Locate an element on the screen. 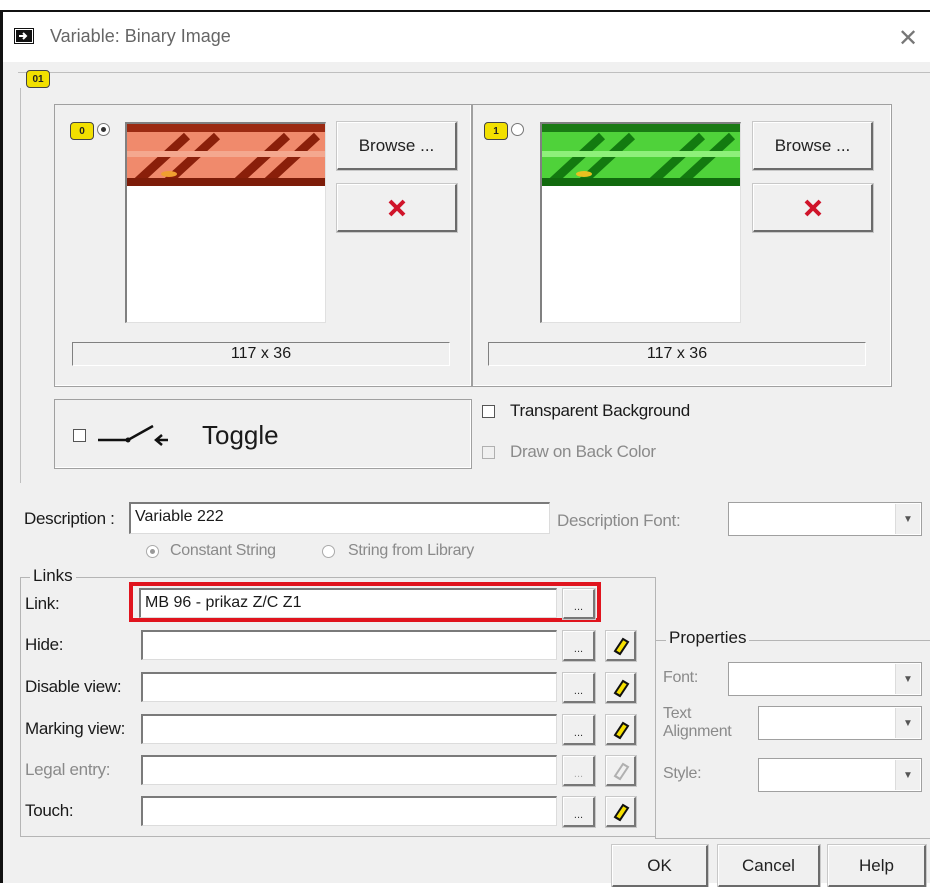 This screenshot has height=887, width=930. state-1-badge-text: 1 is located at coordinates (496, 131).